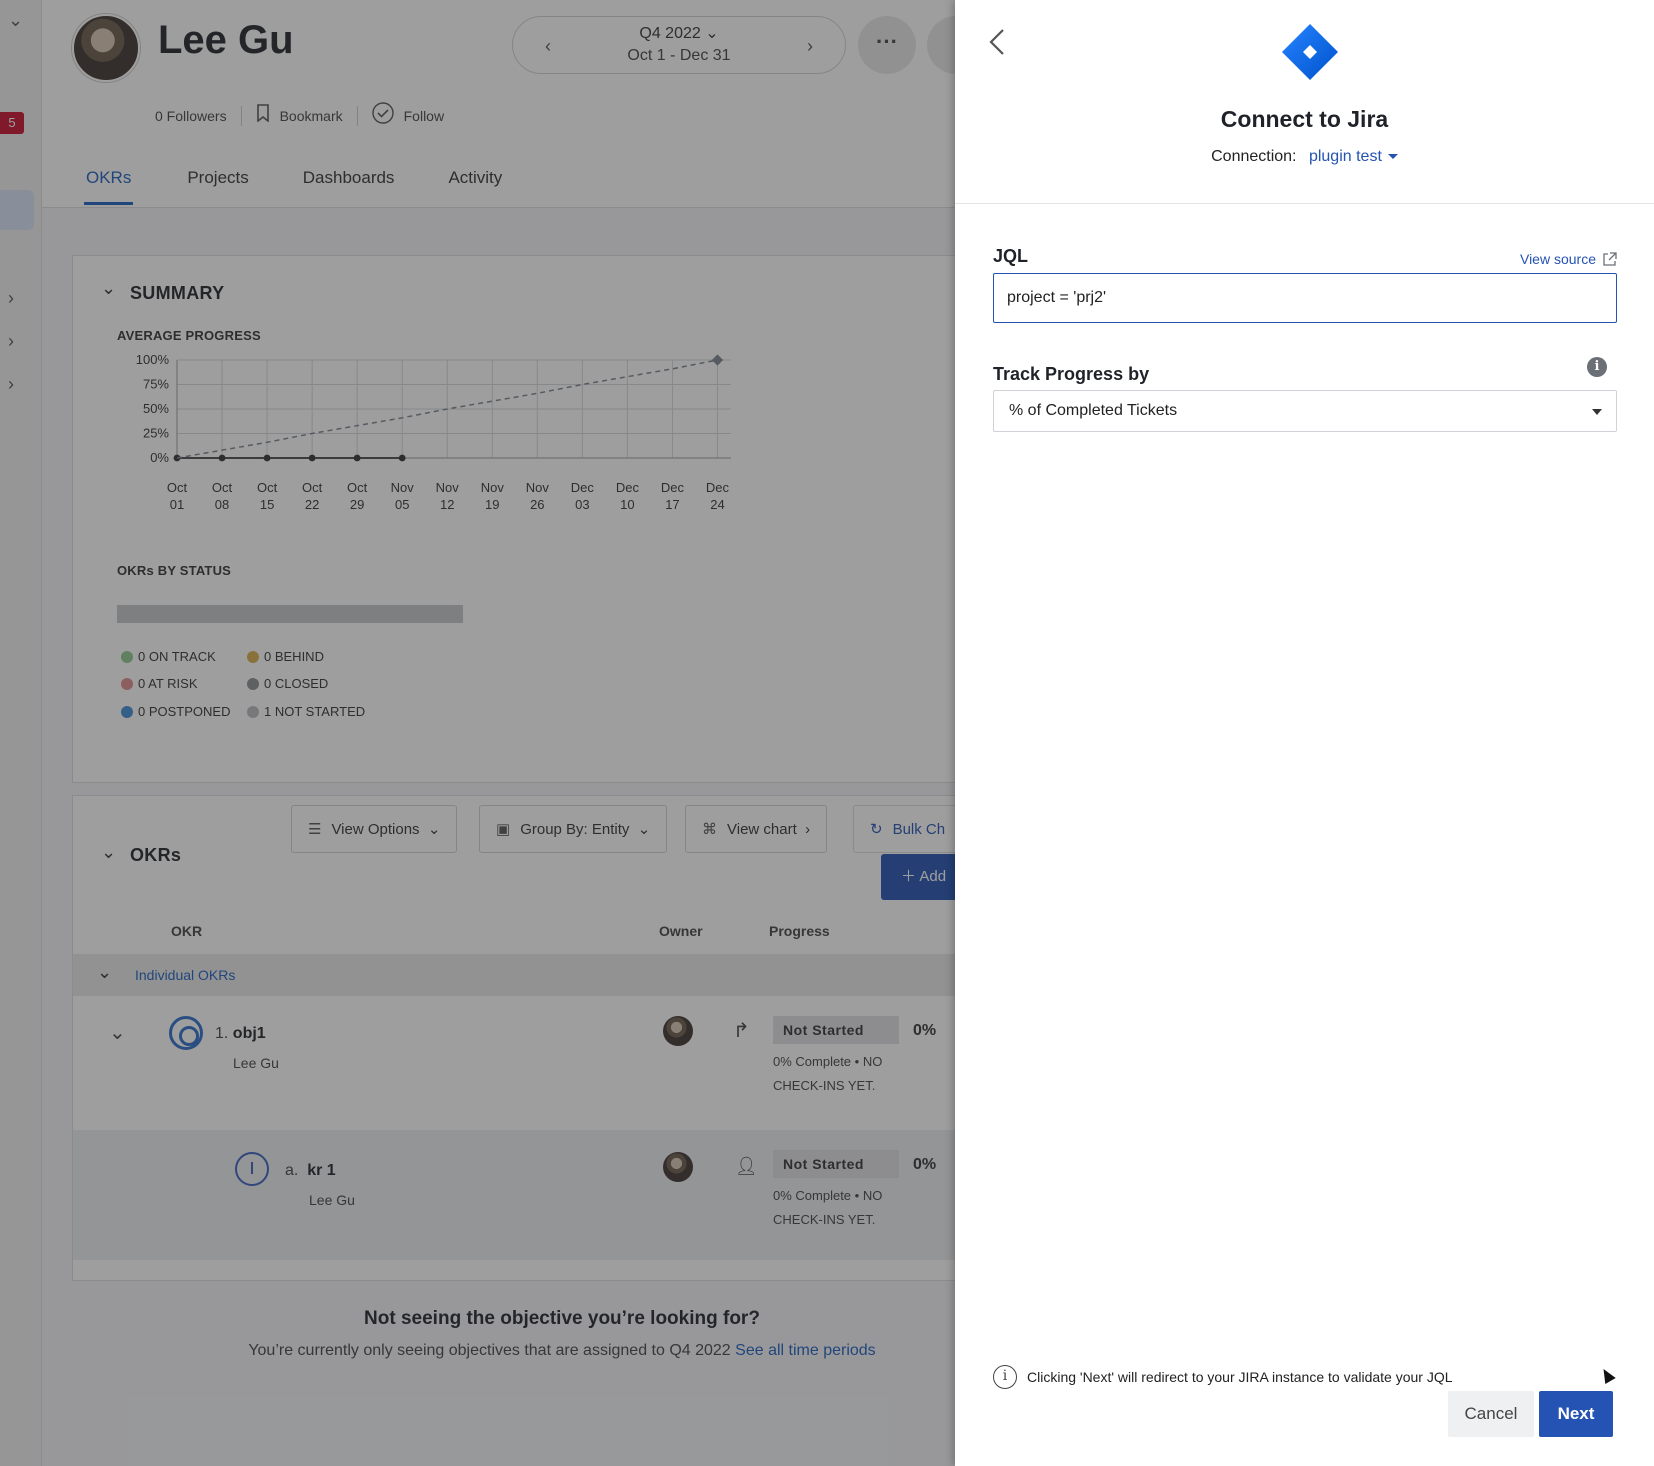 The height and width of the screenshot is (1466, 1654). I want to click on next-button: Next, so click(1576, 1414).